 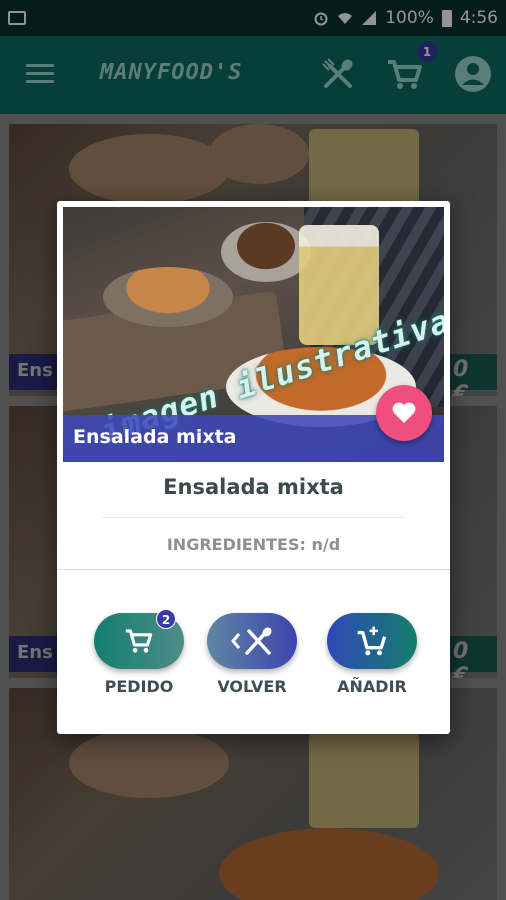 What do you see at coordinates (139, 686) in the screenshot?
I see `pedido-label: PEDIDO` at bounding box center [139, 686].